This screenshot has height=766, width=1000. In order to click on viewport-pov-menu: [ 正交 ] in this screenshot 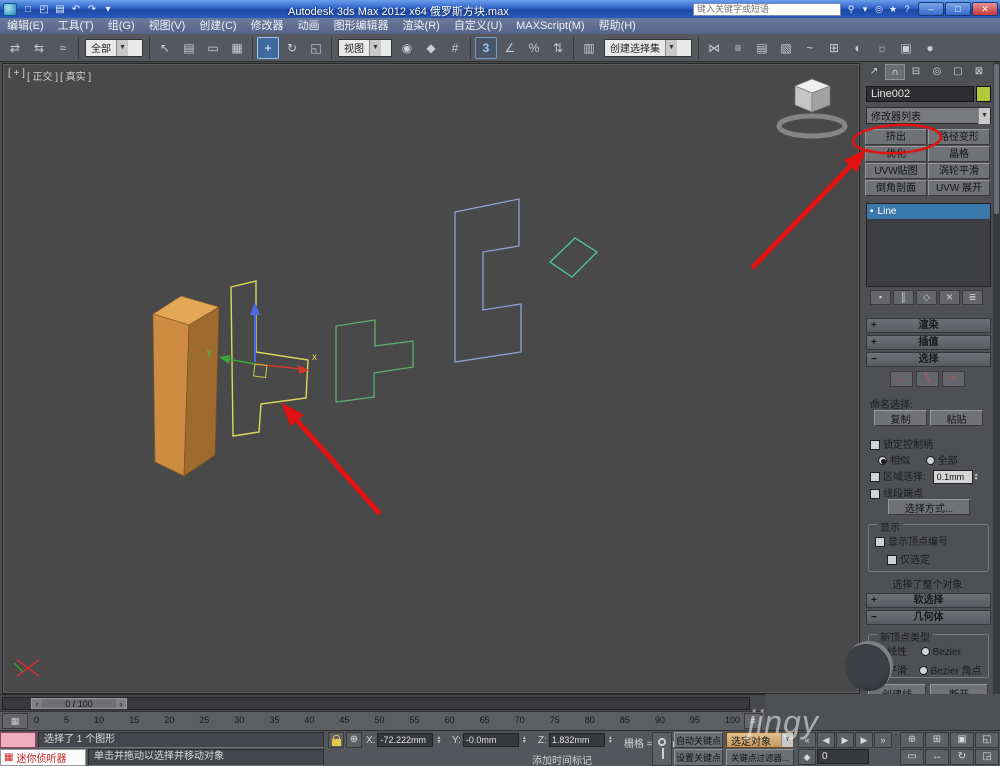, I will do `click(42, 75)`.